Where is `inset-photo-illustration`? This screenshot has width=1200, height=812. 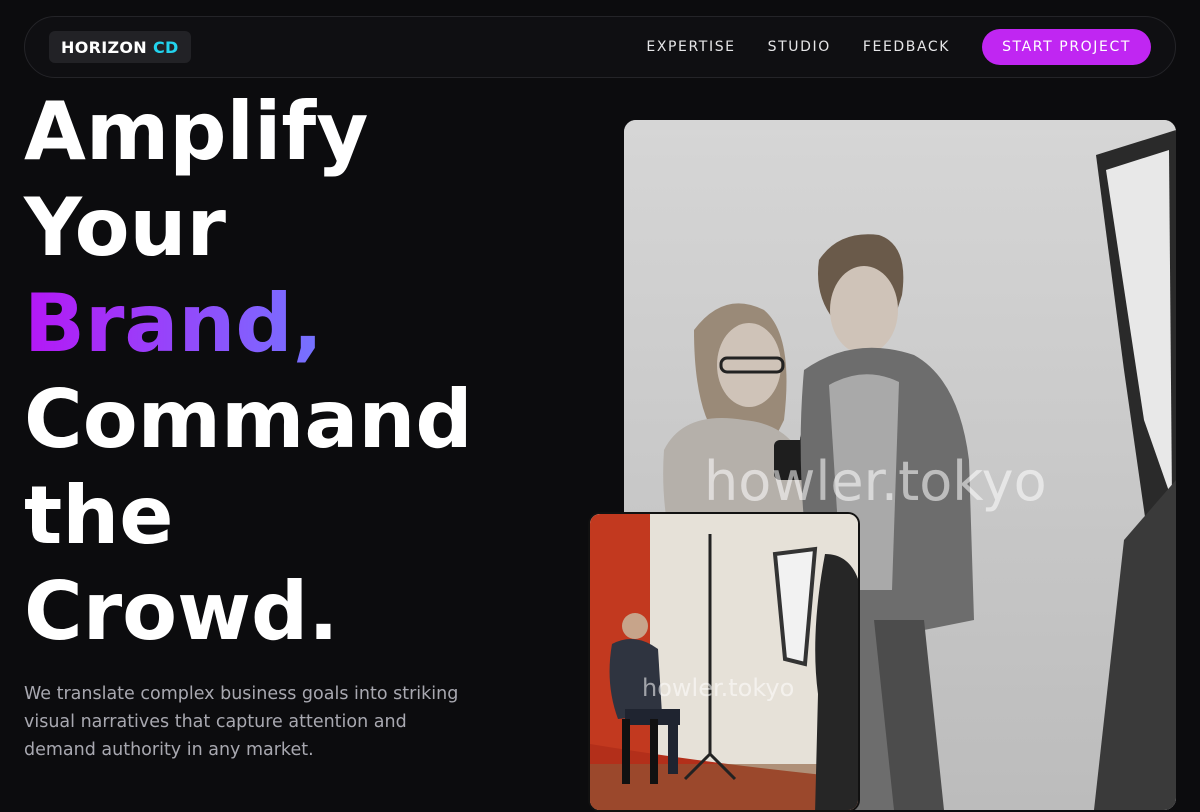
inset-photo-illustration is located at coordinates (724, 662).